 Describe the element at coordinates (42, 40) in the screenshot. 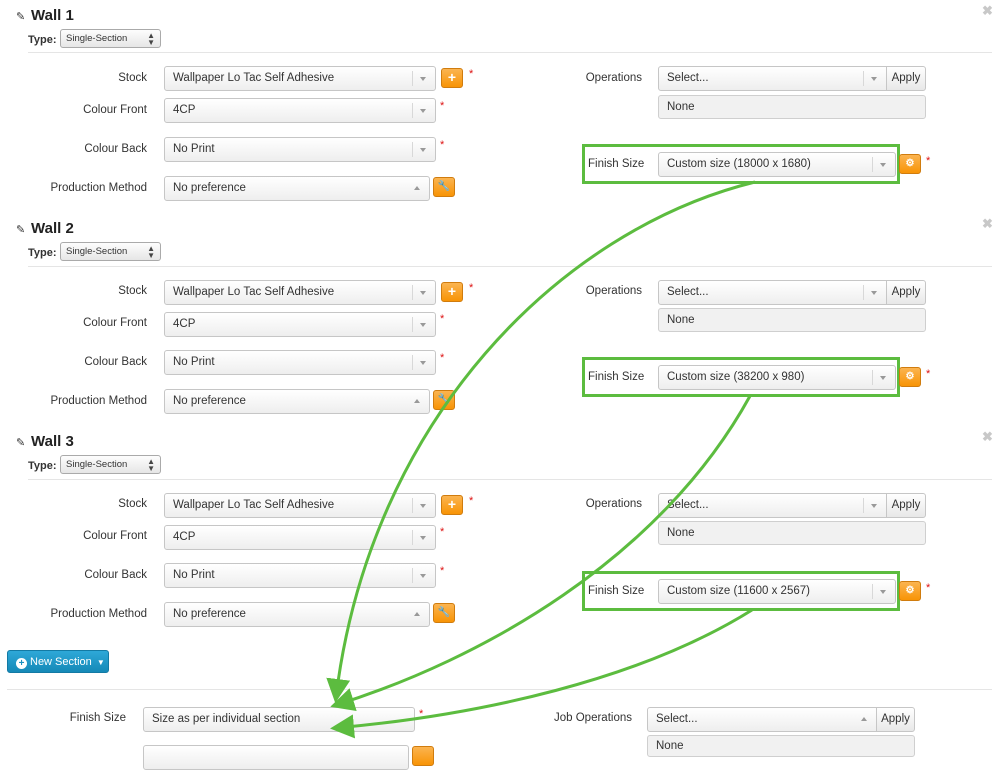

I see `type-label: Type:` at that location.